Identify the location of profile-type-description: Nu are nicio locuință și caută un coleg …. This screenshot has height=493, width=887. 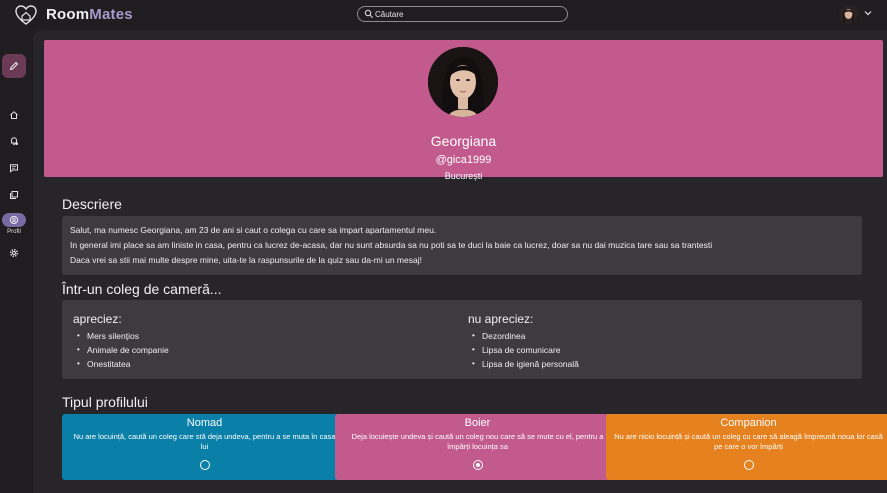
(748, 441).